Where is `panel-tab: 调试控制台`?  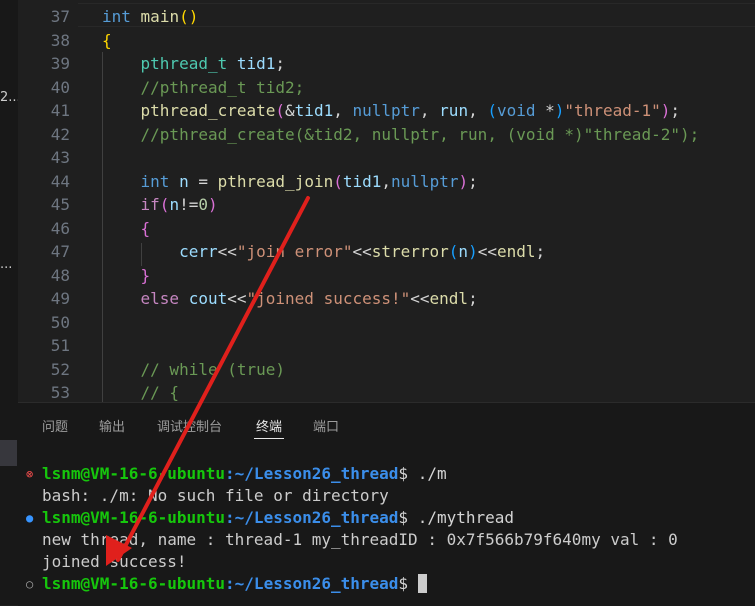
panel-tab: 调试控制台 is located at coordinates (189, 425).